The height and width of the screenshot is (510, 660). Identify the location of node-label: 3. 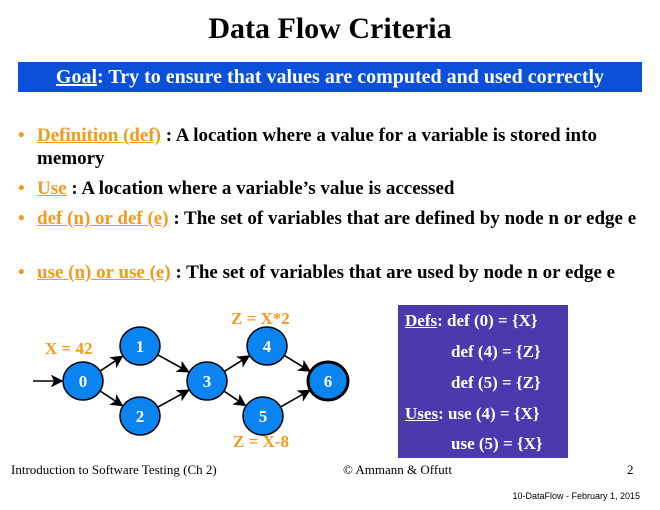
(207, 381).